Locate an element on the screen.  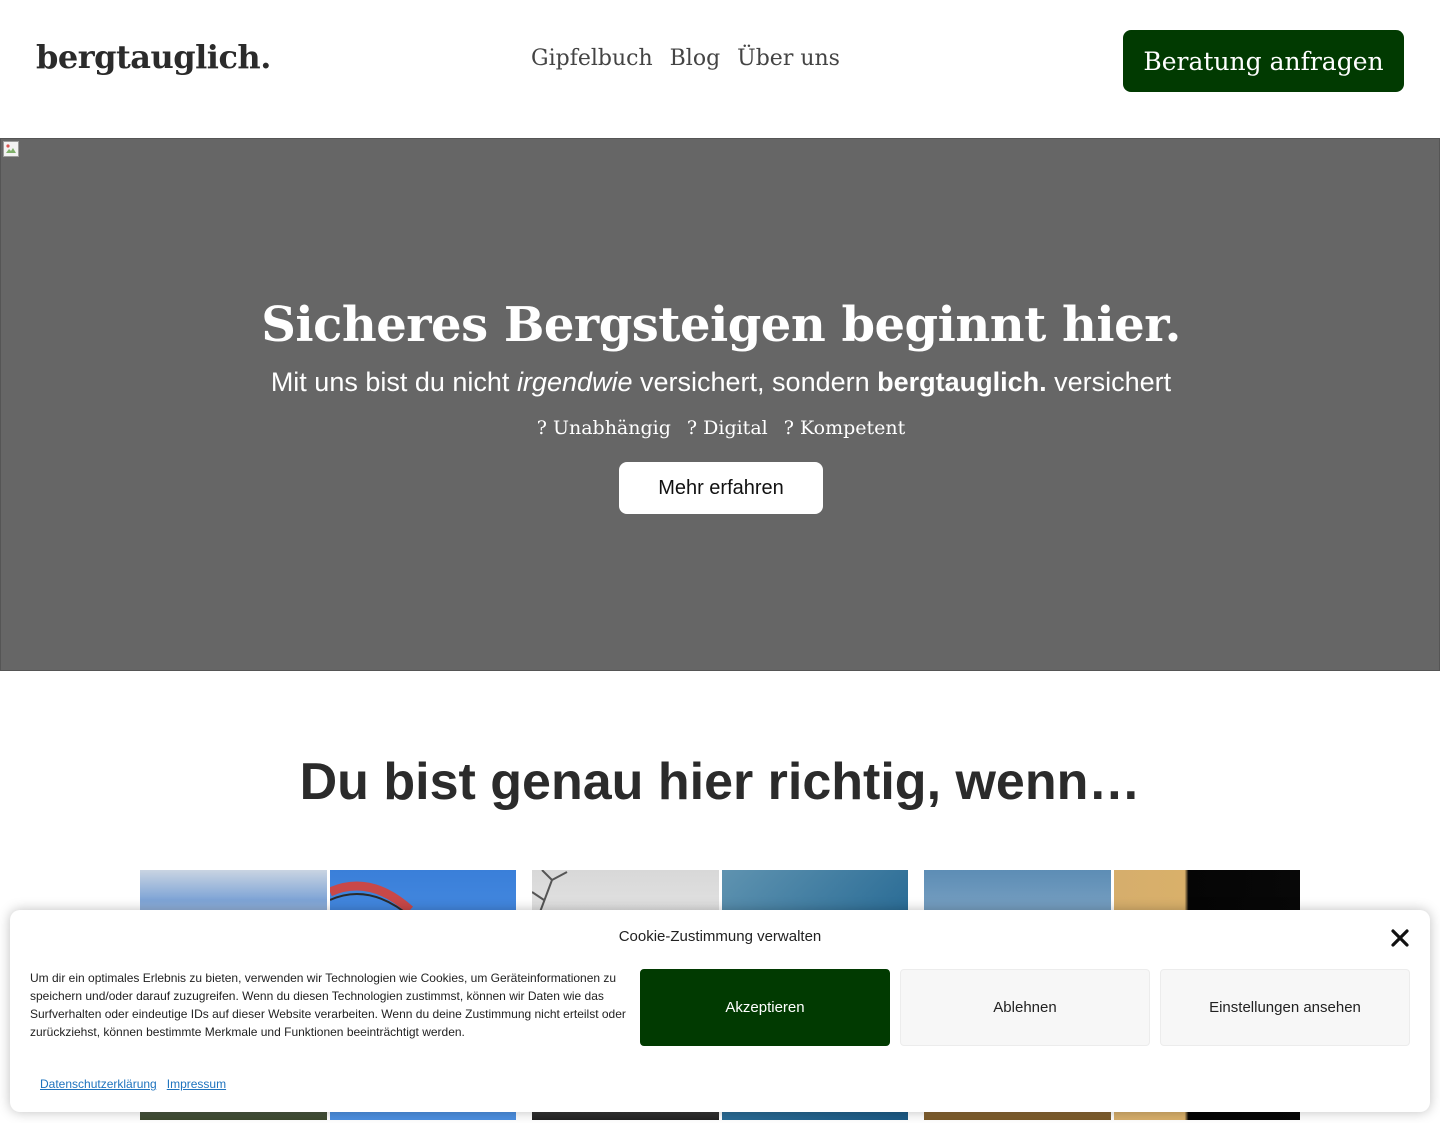
hero-title: Sicheres Bergsteigen beginnt hier. is located at coordinates (721, 325).